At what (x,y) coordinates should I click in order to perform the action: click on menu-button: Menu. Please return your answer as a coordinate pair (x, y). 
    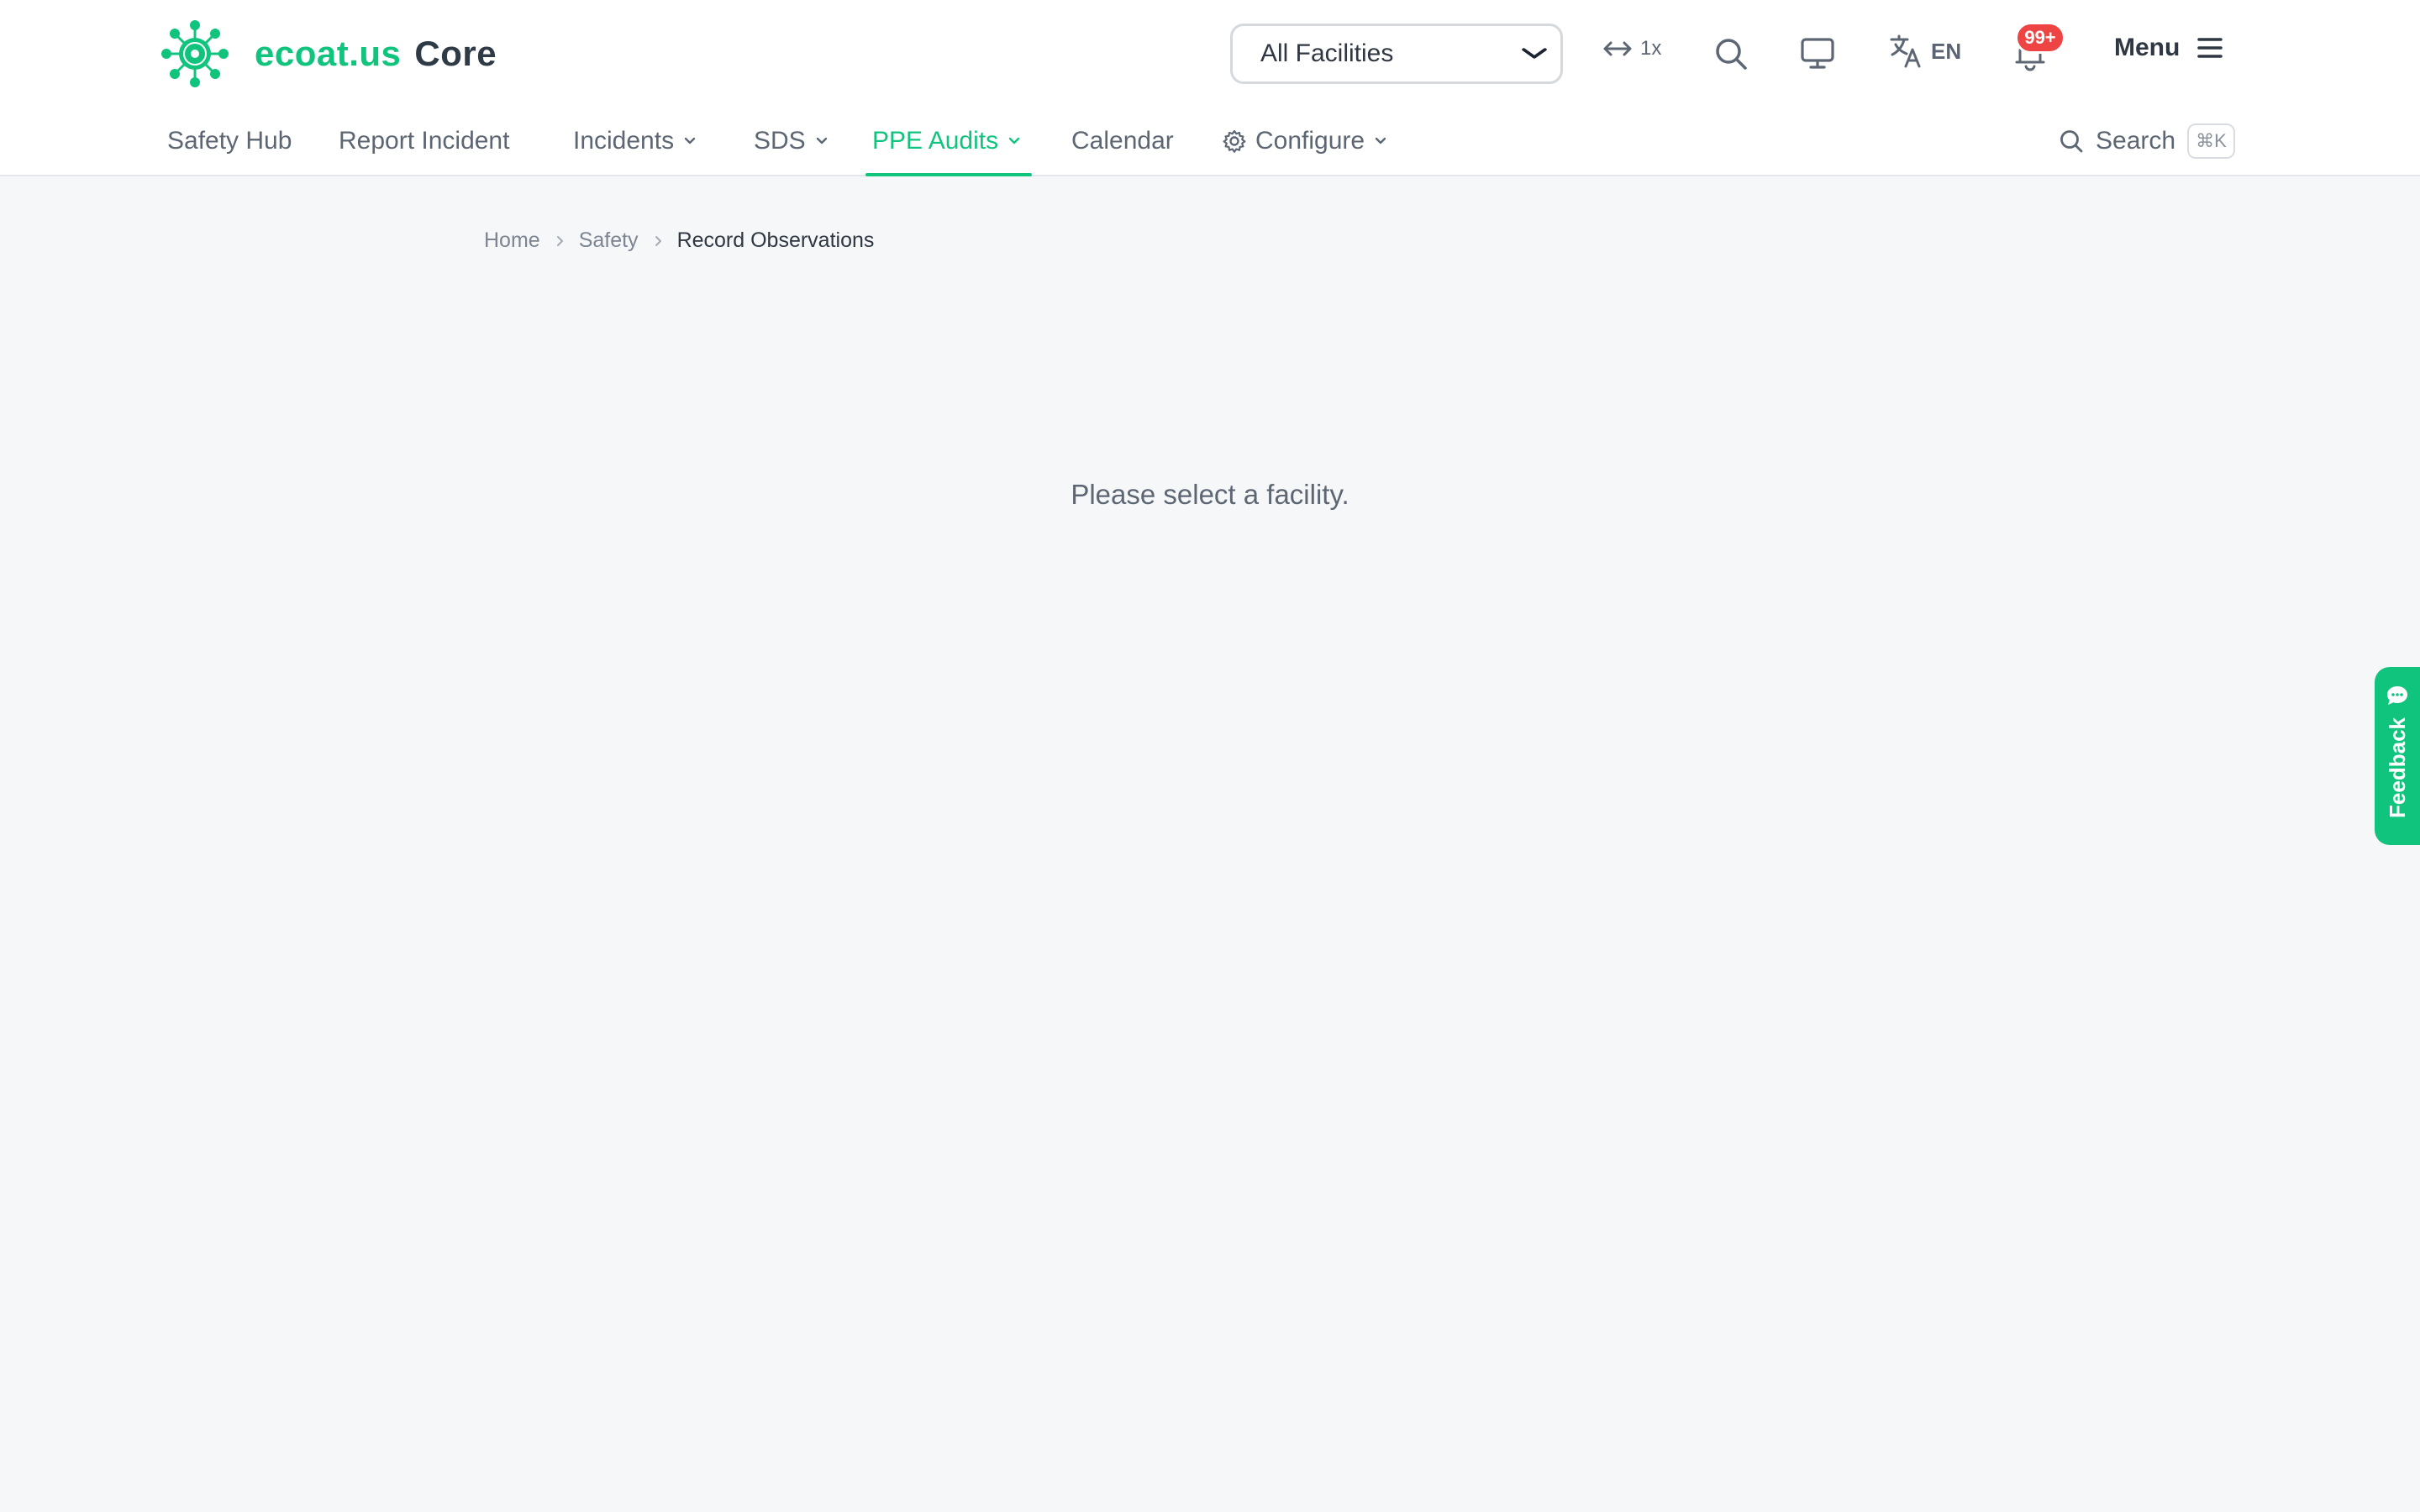
    Looking at the image, I should click on (2168, 48).